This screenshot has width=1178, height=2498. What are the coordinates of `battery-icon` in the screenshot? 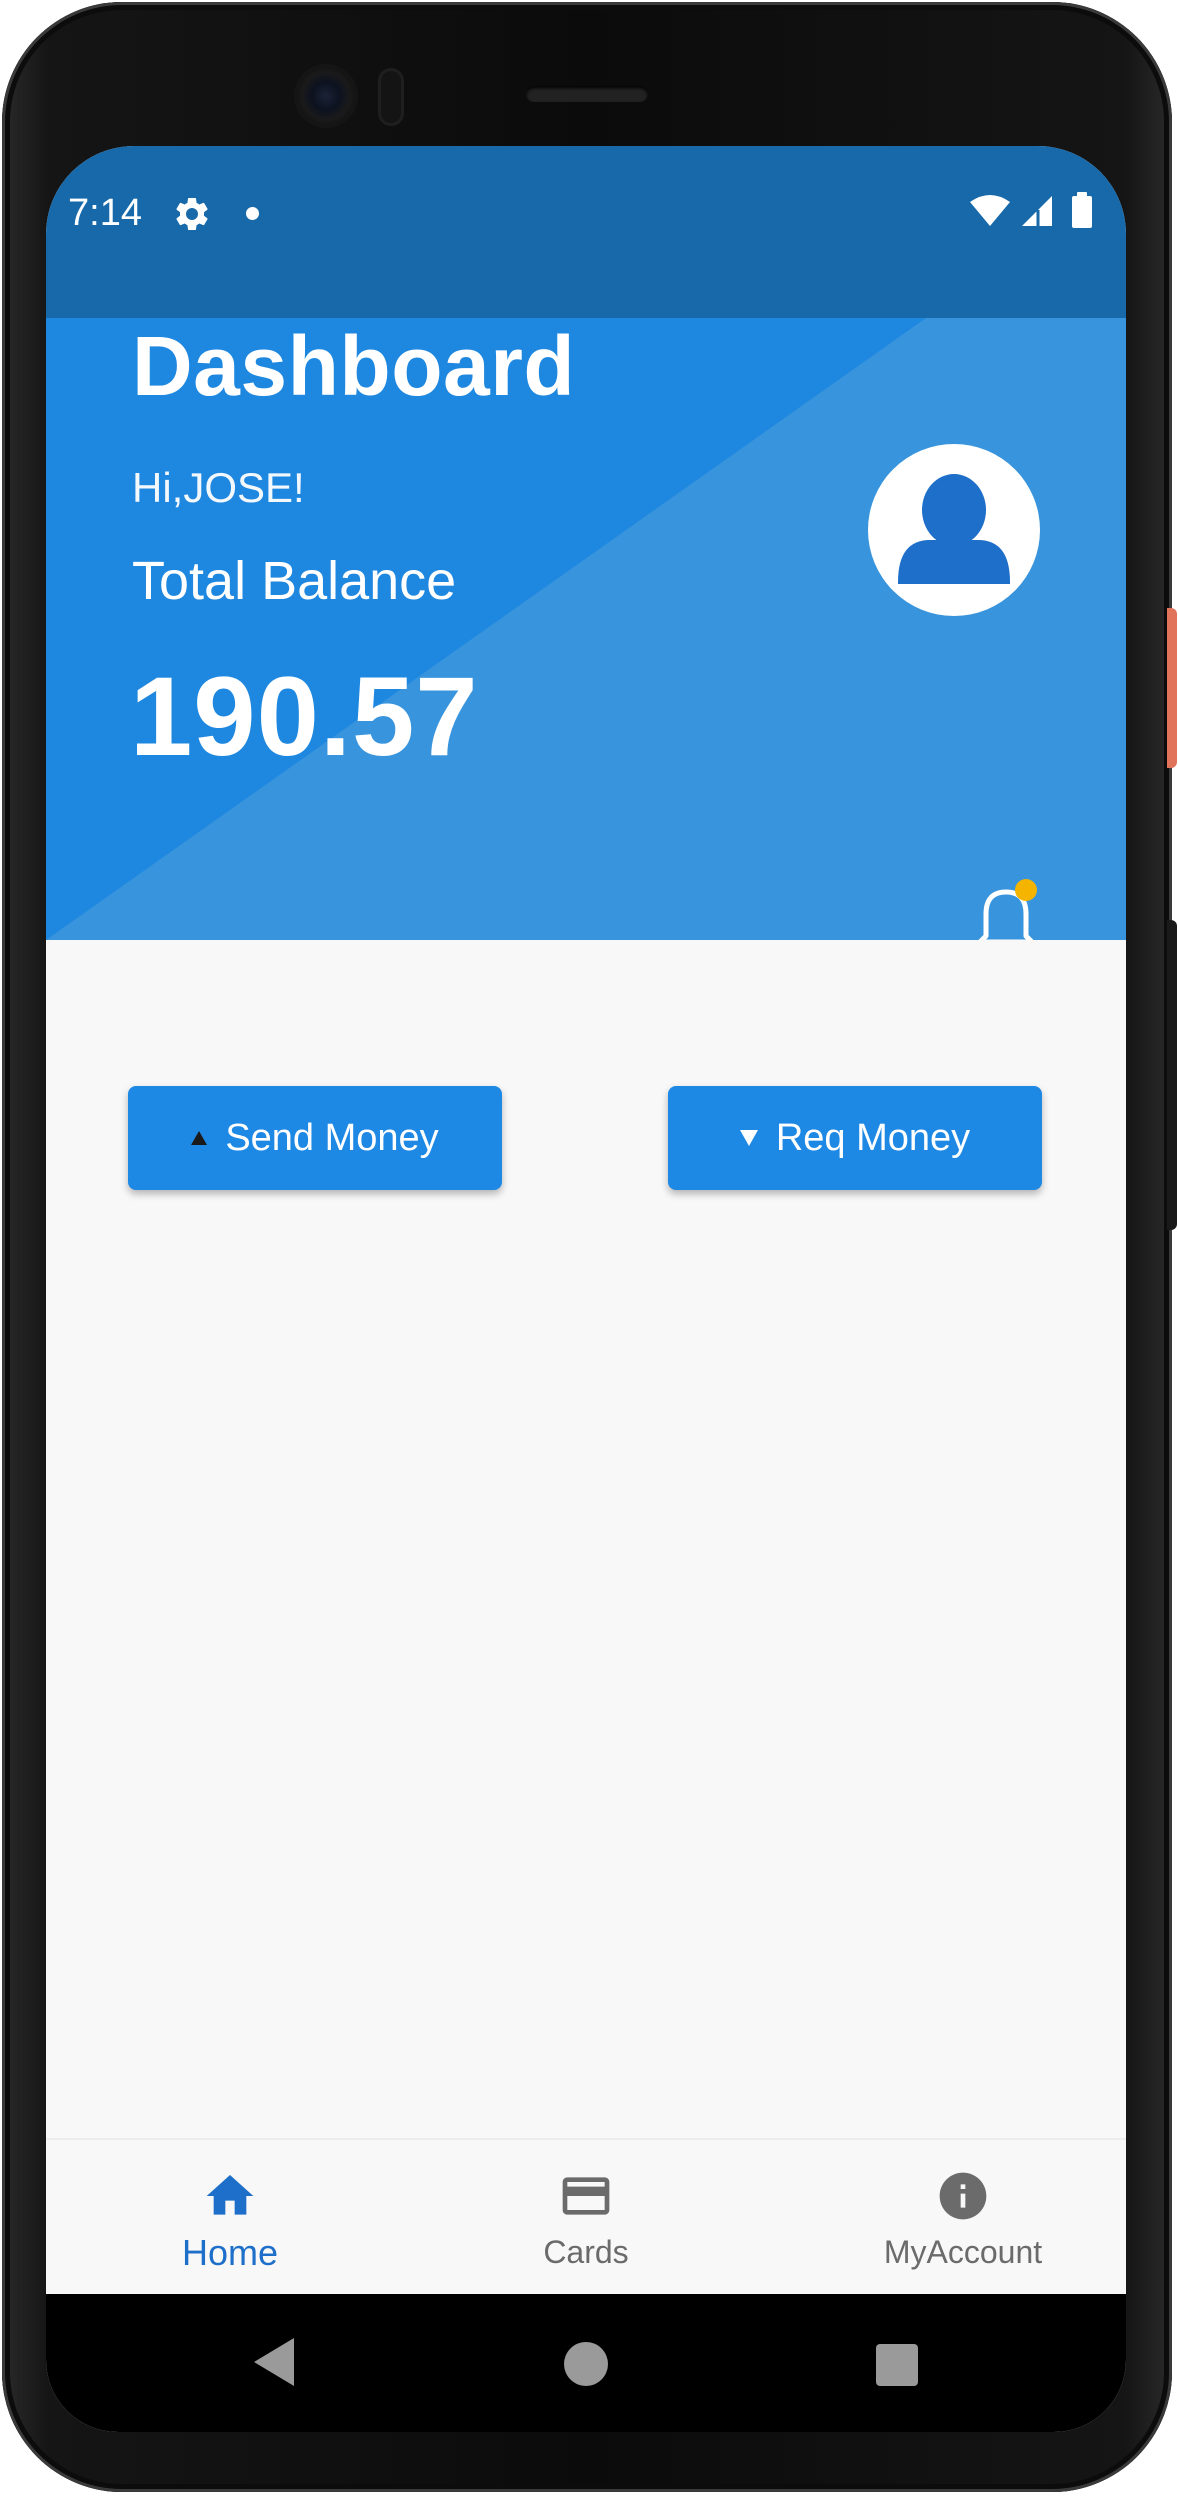 It's located at (1082, 210).